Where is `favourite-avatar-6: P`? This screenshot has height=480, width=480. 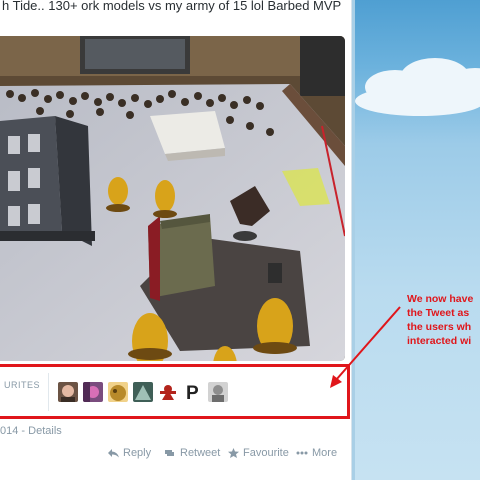 favourite-avatar-6: P is located at coordinates (193, 392).